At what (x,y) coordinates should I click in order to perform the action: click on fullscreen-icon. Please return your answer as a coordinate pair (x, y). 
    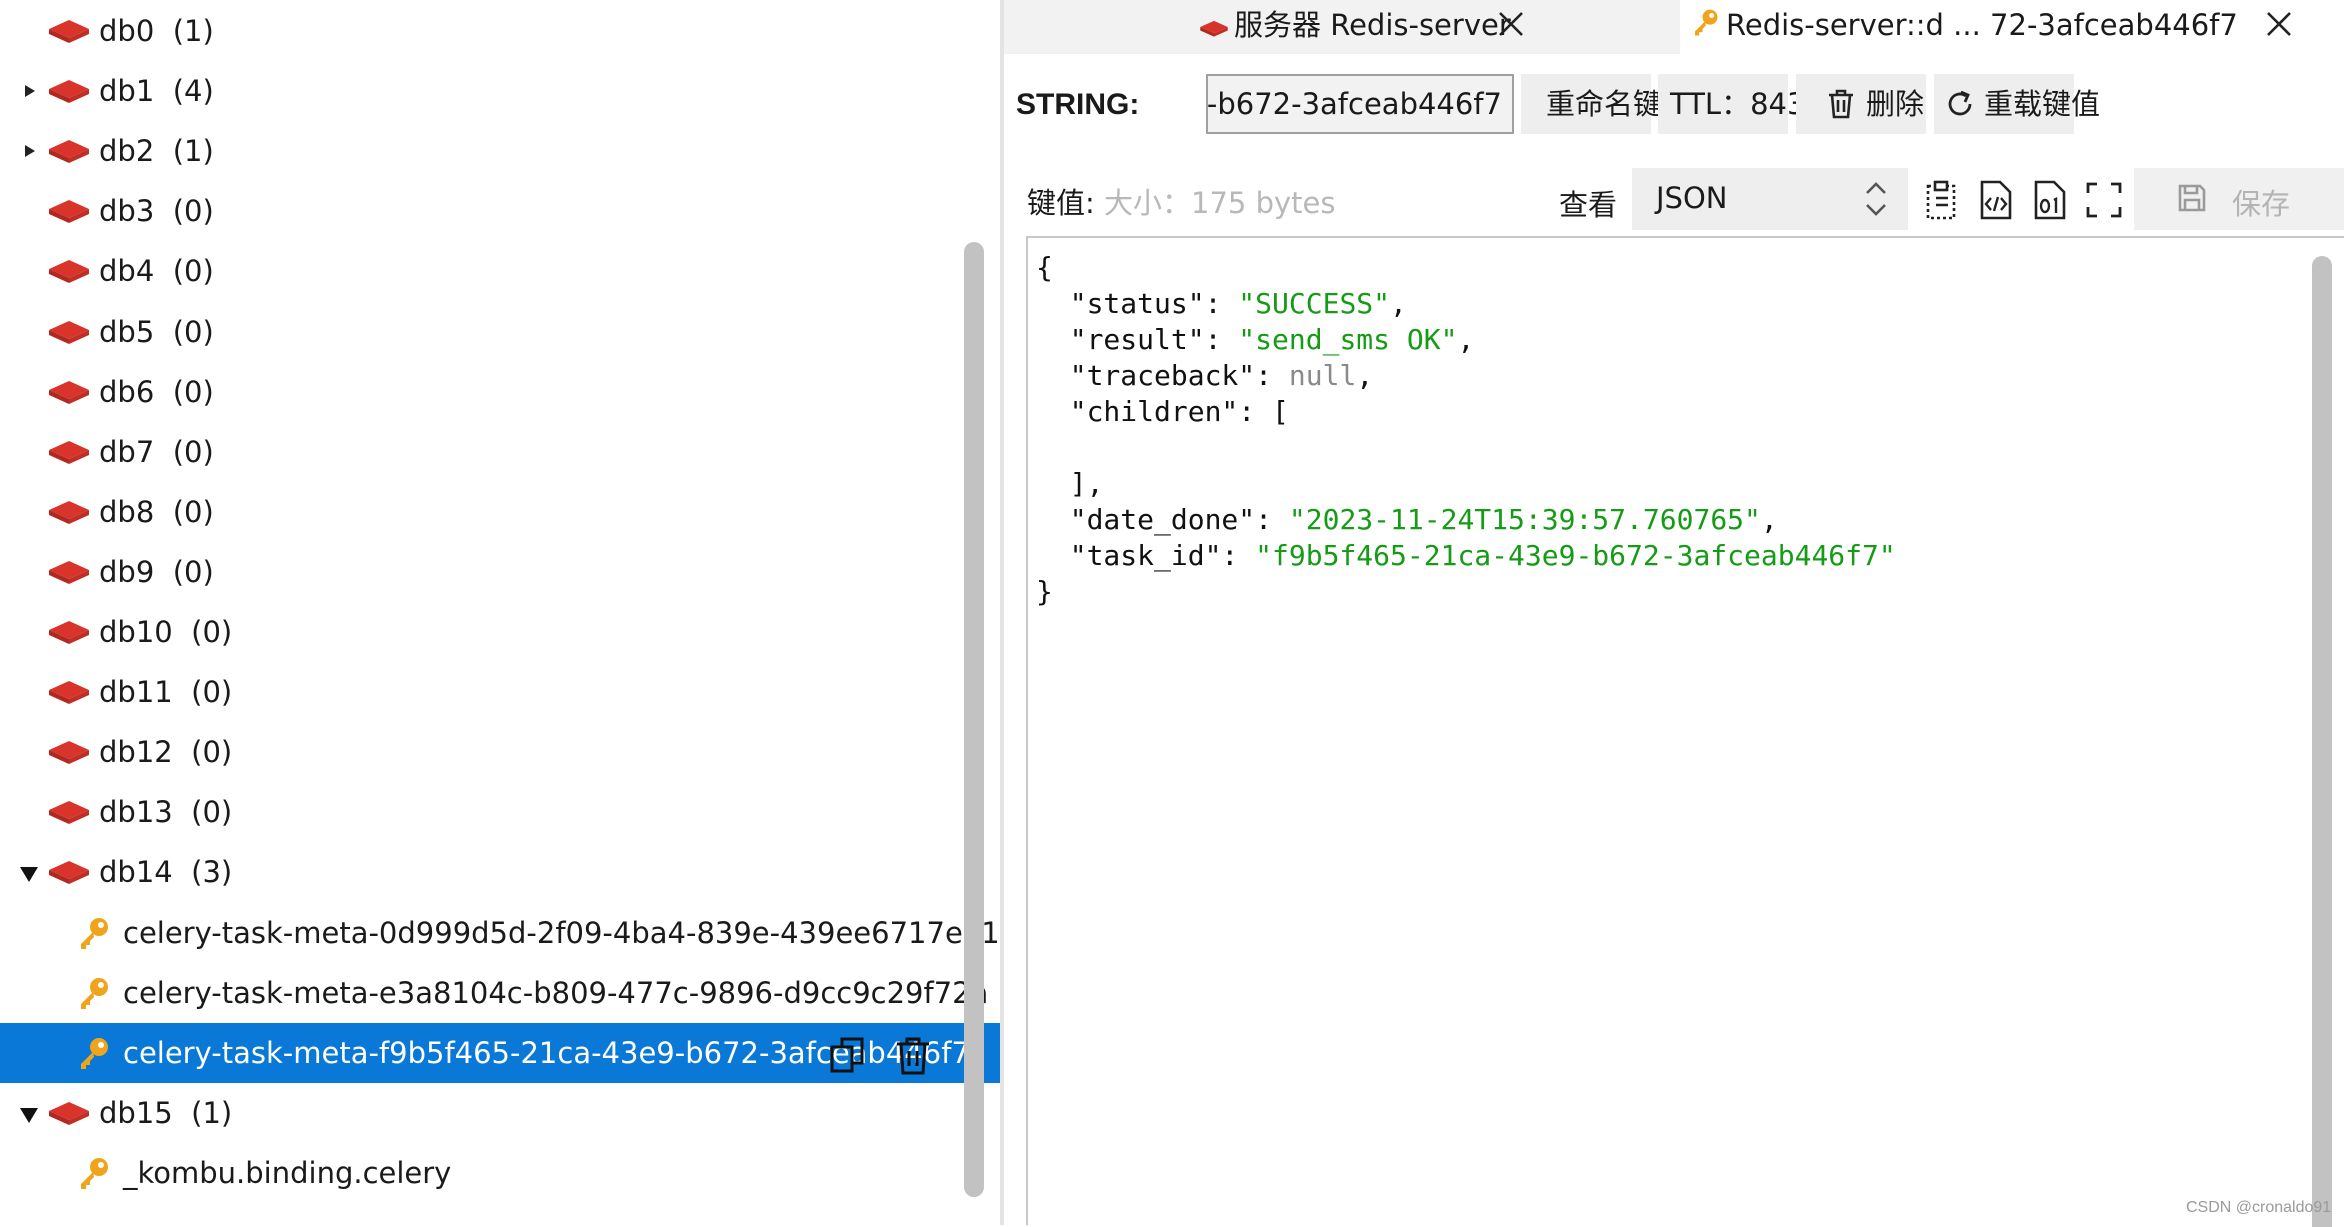
    Looking at the image, I should click on (2104, 200).